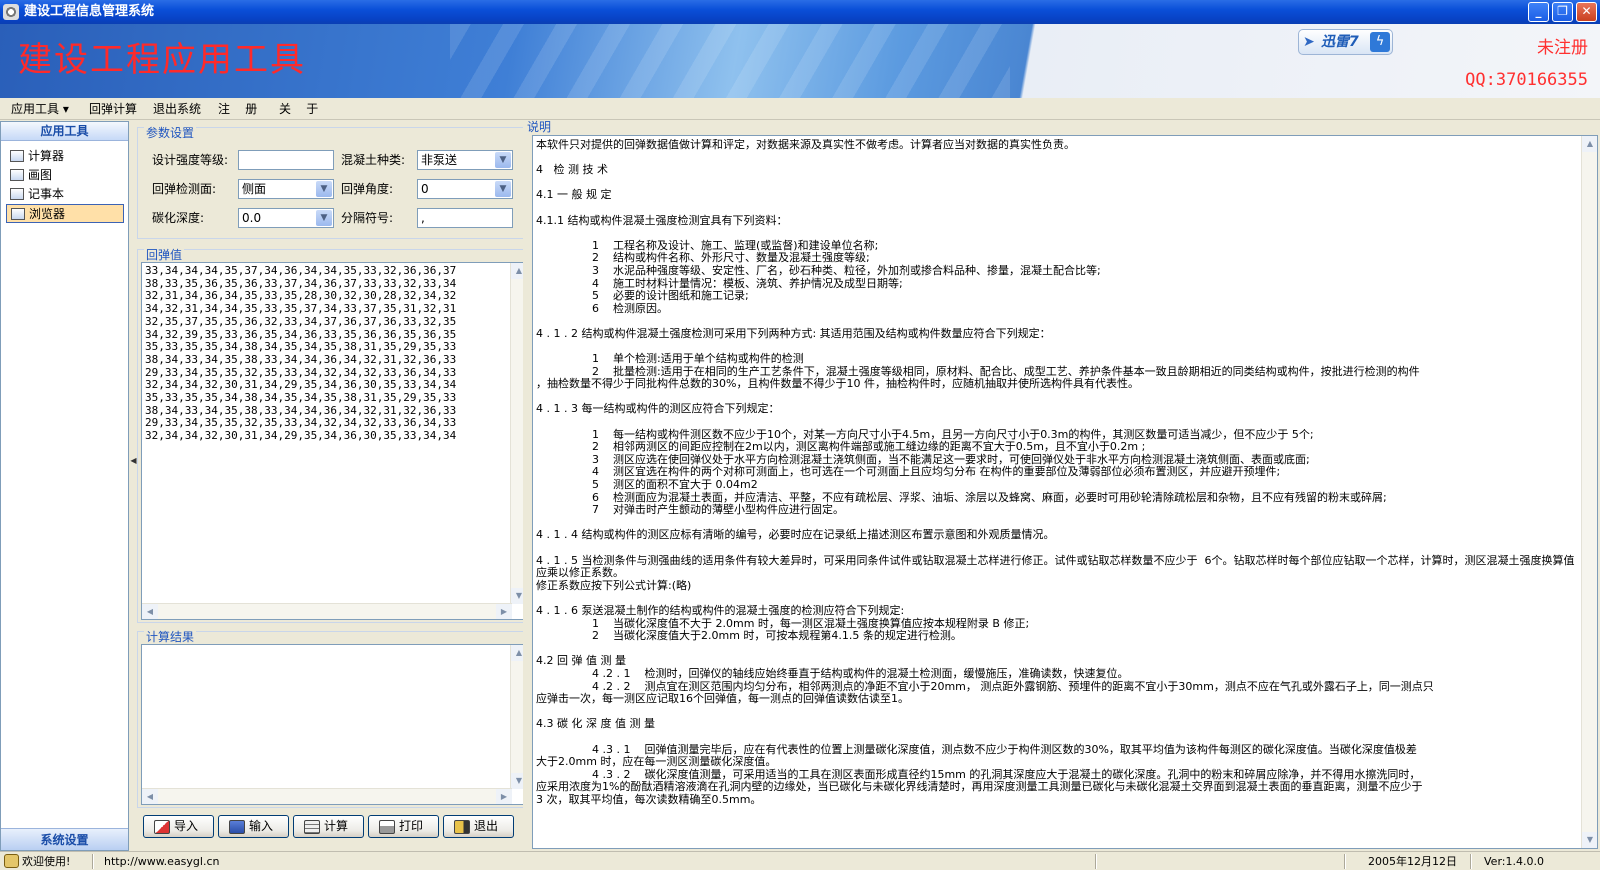 The width and height of the screenshot is (1600, 870). Describe the element at coordinates (465, 218) in the screenshot. I see `separator-input` at that location.